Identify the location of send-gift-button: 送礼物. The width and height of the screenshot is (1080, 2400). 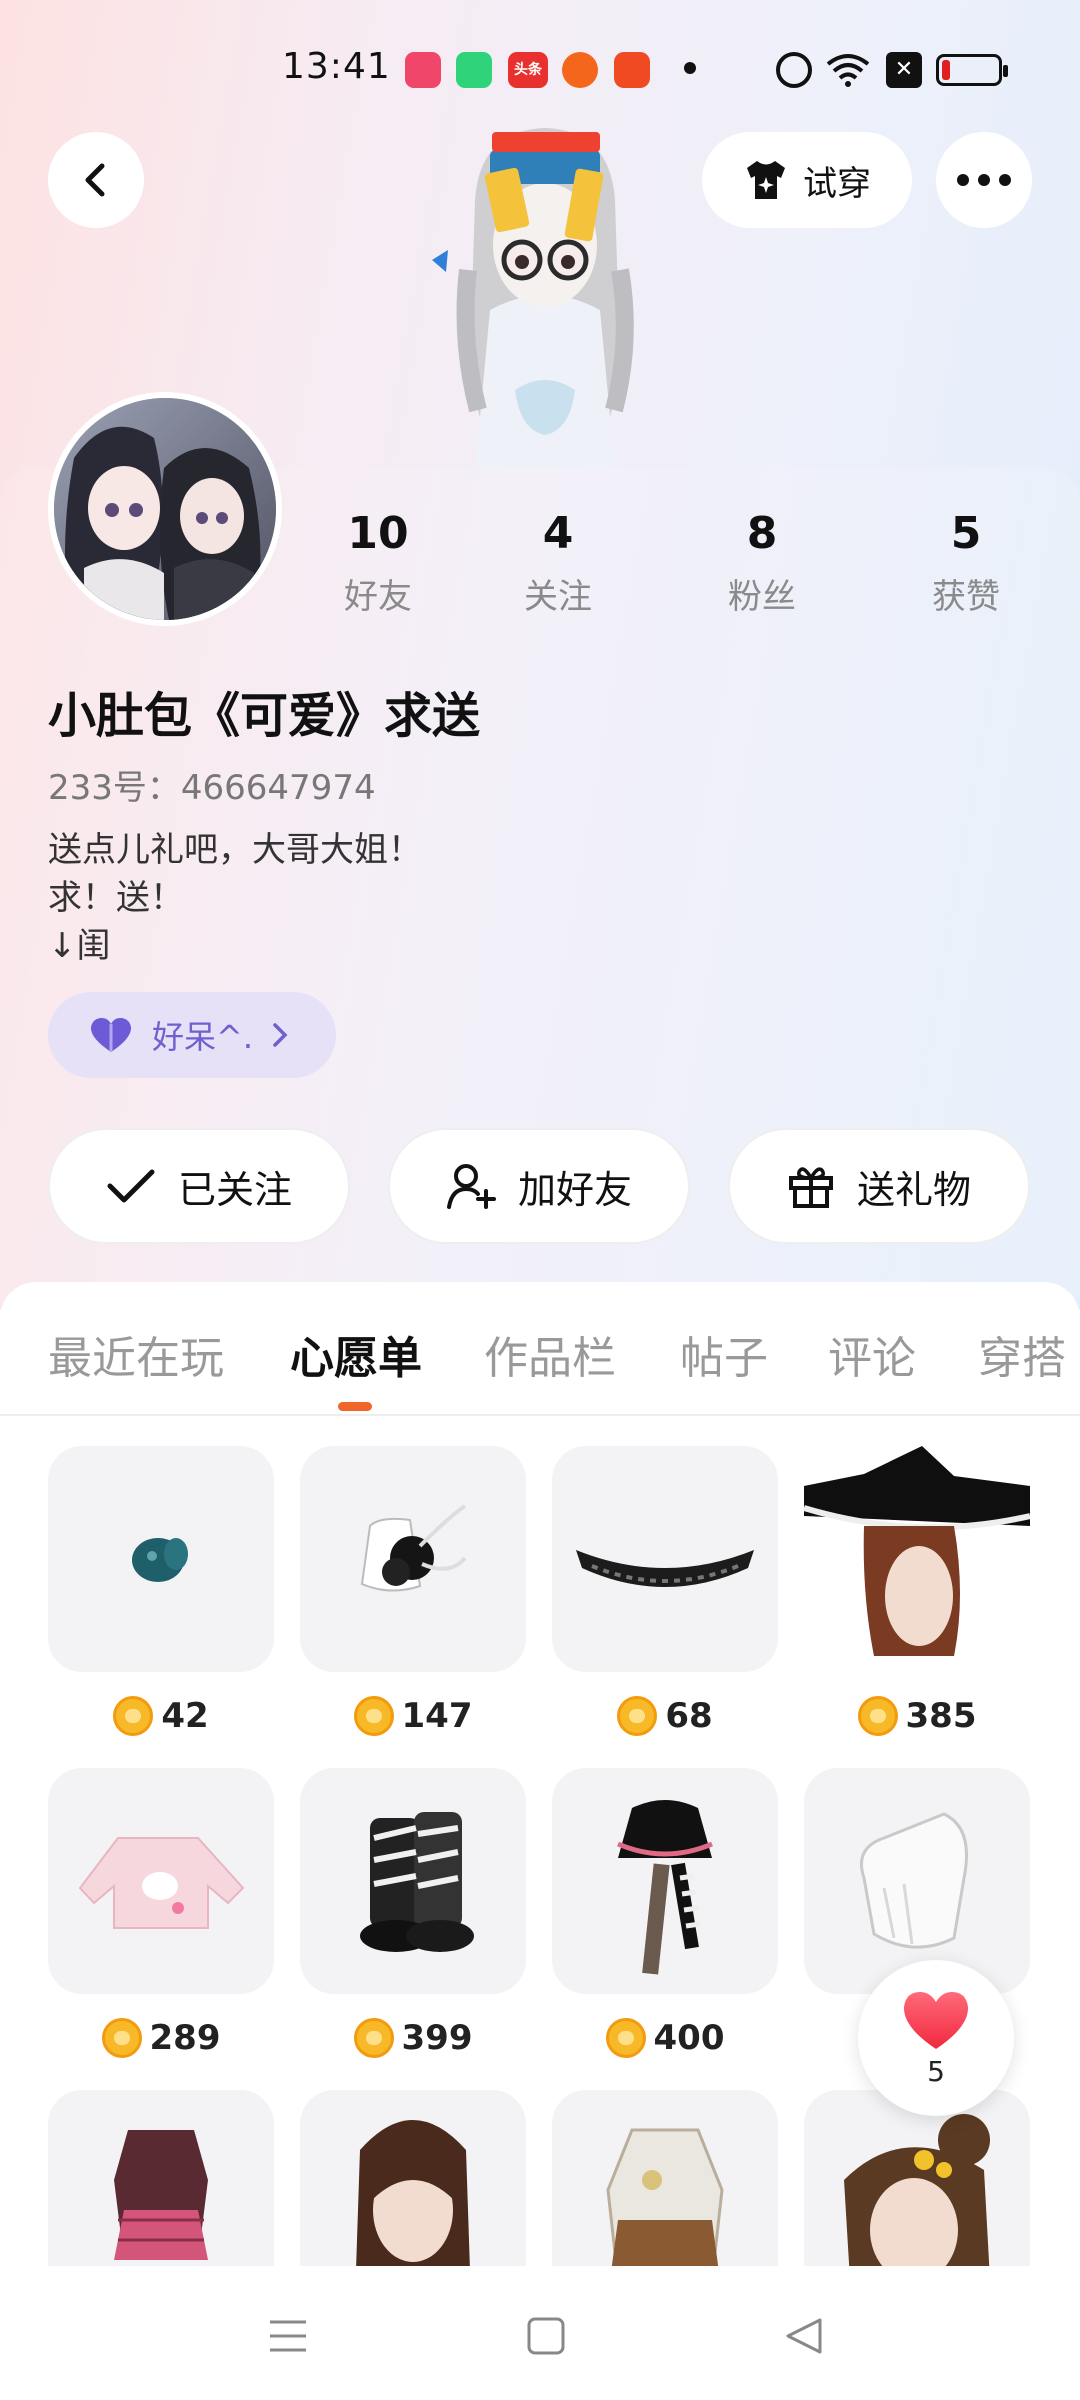
(879, 1186).